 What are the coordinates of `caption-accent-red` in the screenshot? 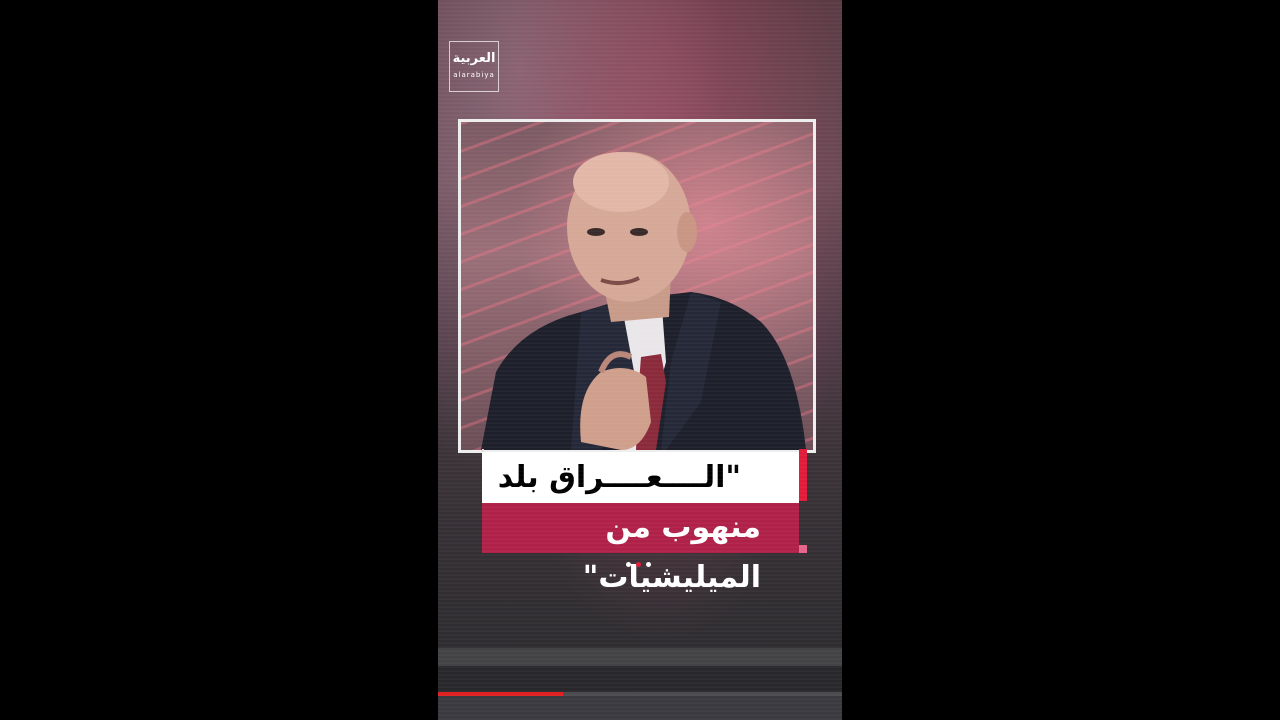 It's located at (803, 475).